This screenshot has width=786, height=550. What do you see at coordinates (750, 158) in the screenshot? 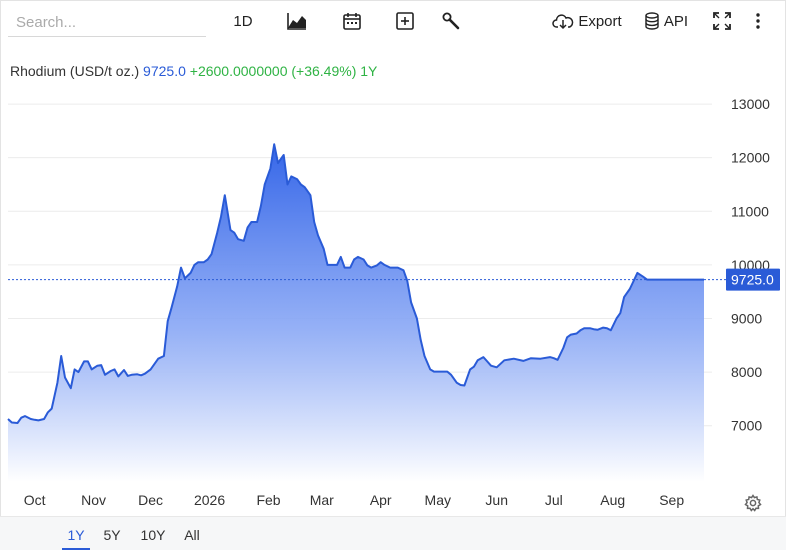
I see `y-tick-label: 12000` at bounding box center [750, 158].